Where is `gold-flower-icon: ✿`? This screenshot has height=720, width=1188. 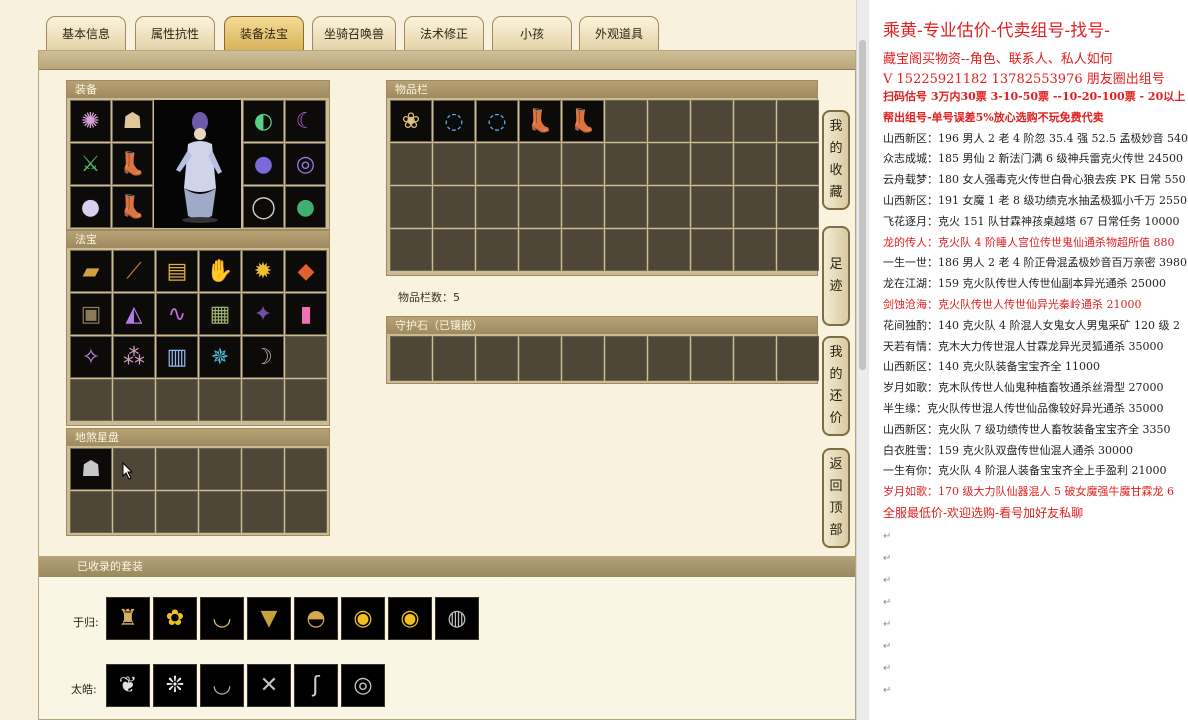 gold-flower-icon: ✿ is located at coordinates (175, 618).